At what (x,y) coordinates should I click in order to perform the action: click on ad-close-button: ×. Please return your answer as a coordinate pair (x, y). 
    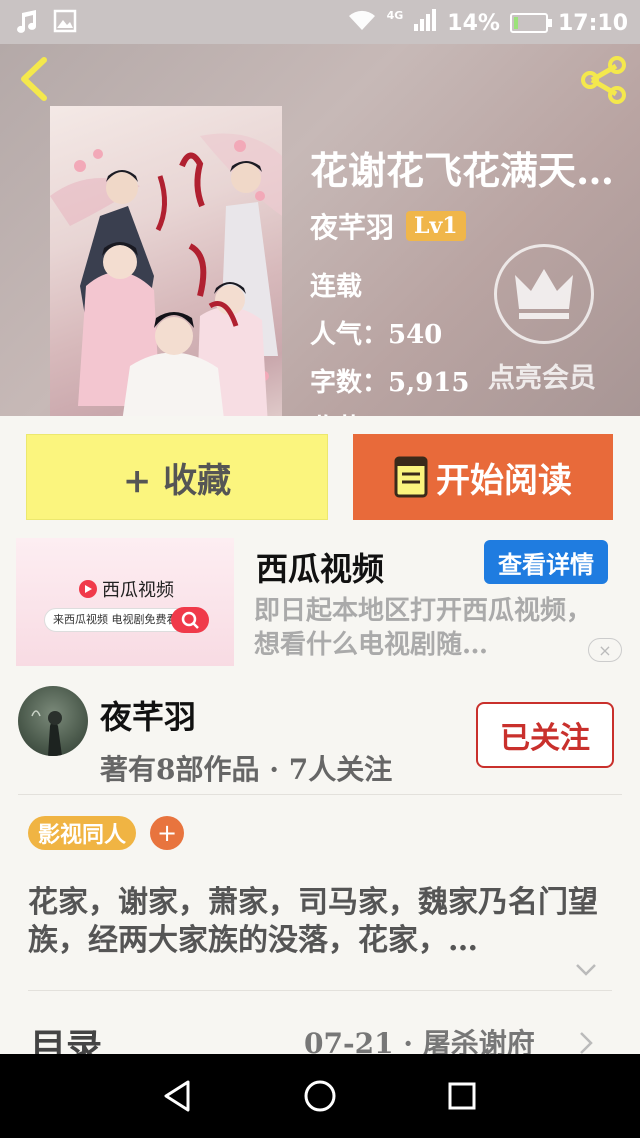
    Looking at the image, I should click on (605, 650).